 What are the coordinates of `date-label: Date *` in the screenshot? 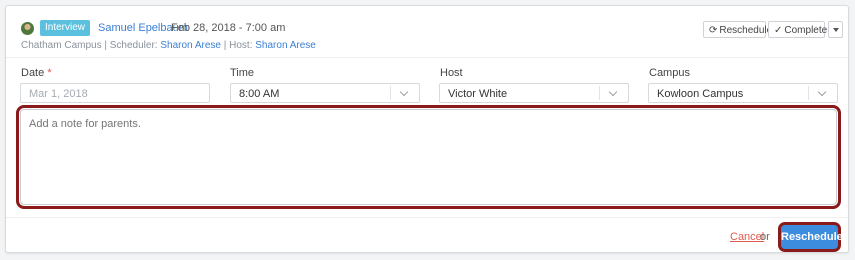 It's located at (36, 73).